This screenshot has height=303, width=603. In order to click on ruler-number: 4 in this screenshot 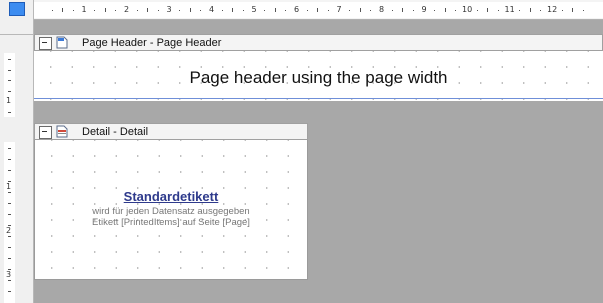, I will do `click(212, 9)`.